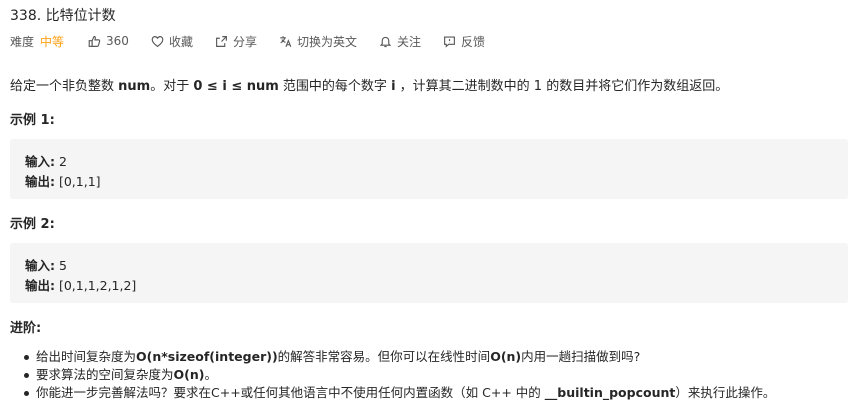 This screenshot has width=848, height=406. Describe the element at coordinates (26, 328) in the screenshot. I see `advanced-heading: 进阶:` at that location.